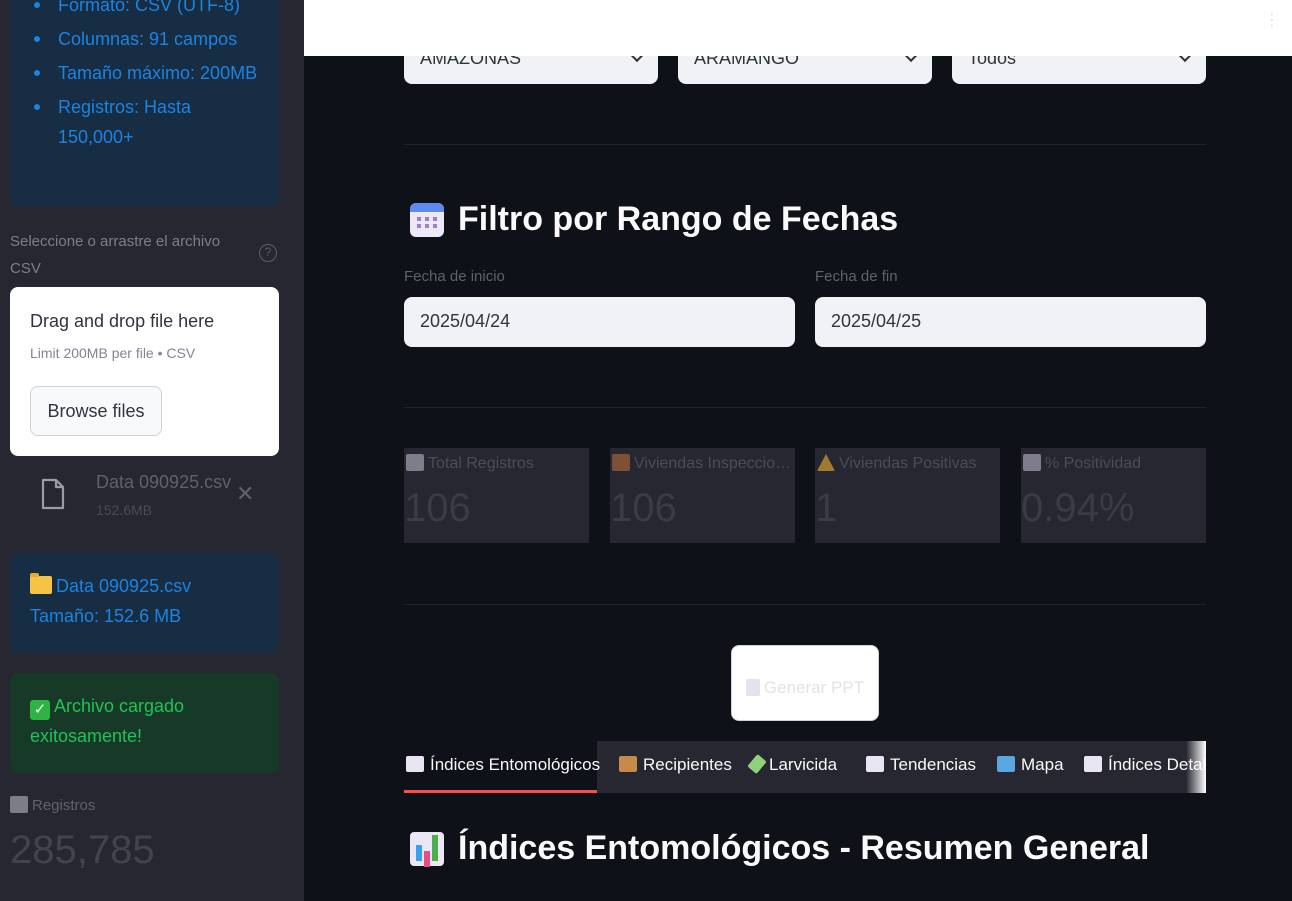 This screenshot has height=901, width=1292. Describe the element at coordinates (115, 255) in the screenshot. I see `uploader-label: Seleccione o arrastre el archivo CSV` at that location.